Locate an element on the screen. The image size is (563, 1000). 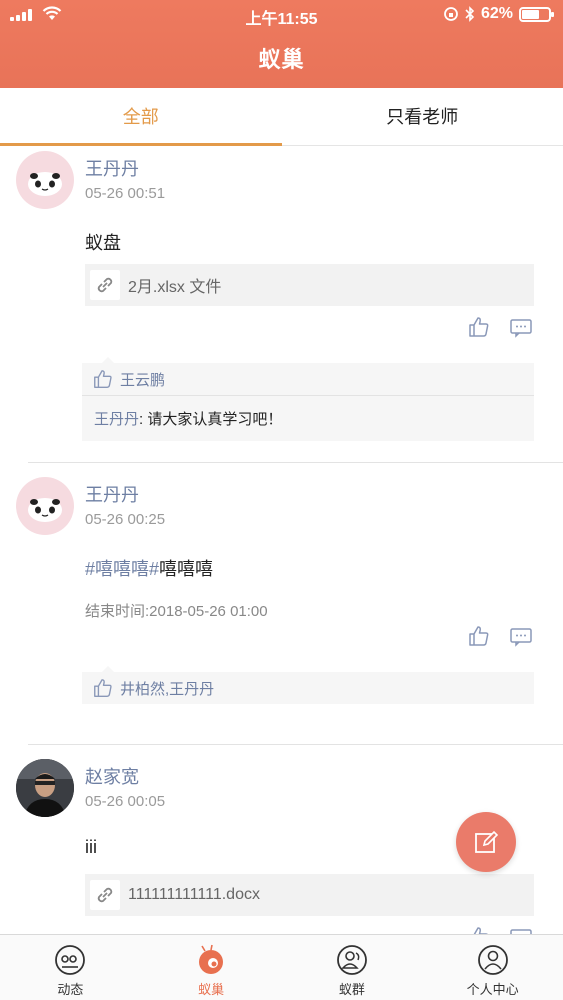
post-time: 05-26 00:25 is located at coordinates (125, 519).